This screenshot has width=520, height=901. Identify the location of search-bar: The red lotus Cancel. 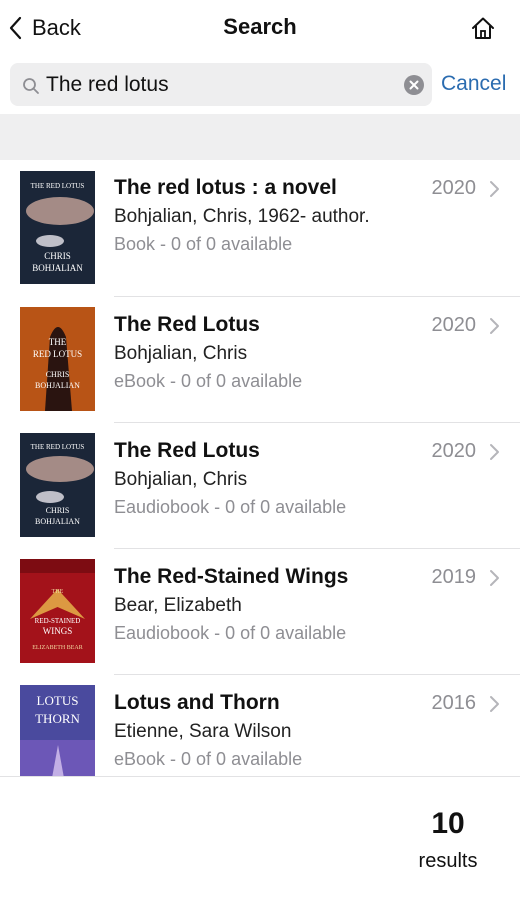
(260, 85).